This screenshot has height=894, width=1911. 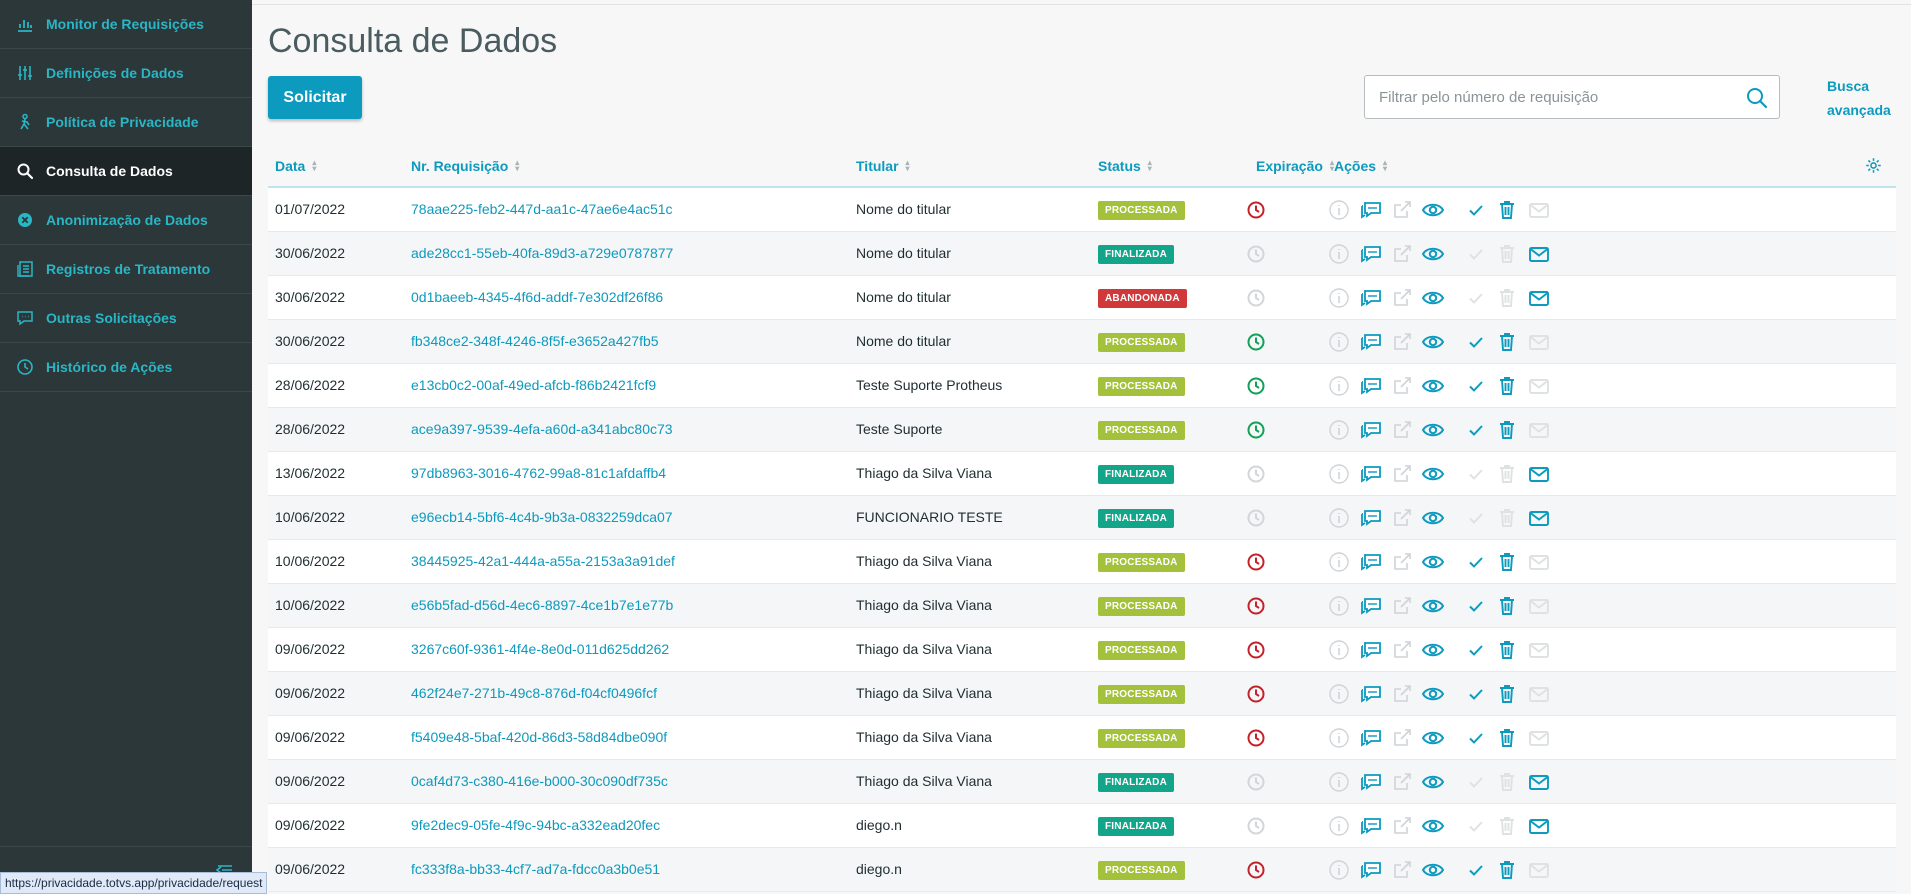 What do you see at coordinates (126, 171) in the screenshot?
I see `sidebar-item-consulta-de-dados: Consulta de Dados` at bounding box center [126, 171].